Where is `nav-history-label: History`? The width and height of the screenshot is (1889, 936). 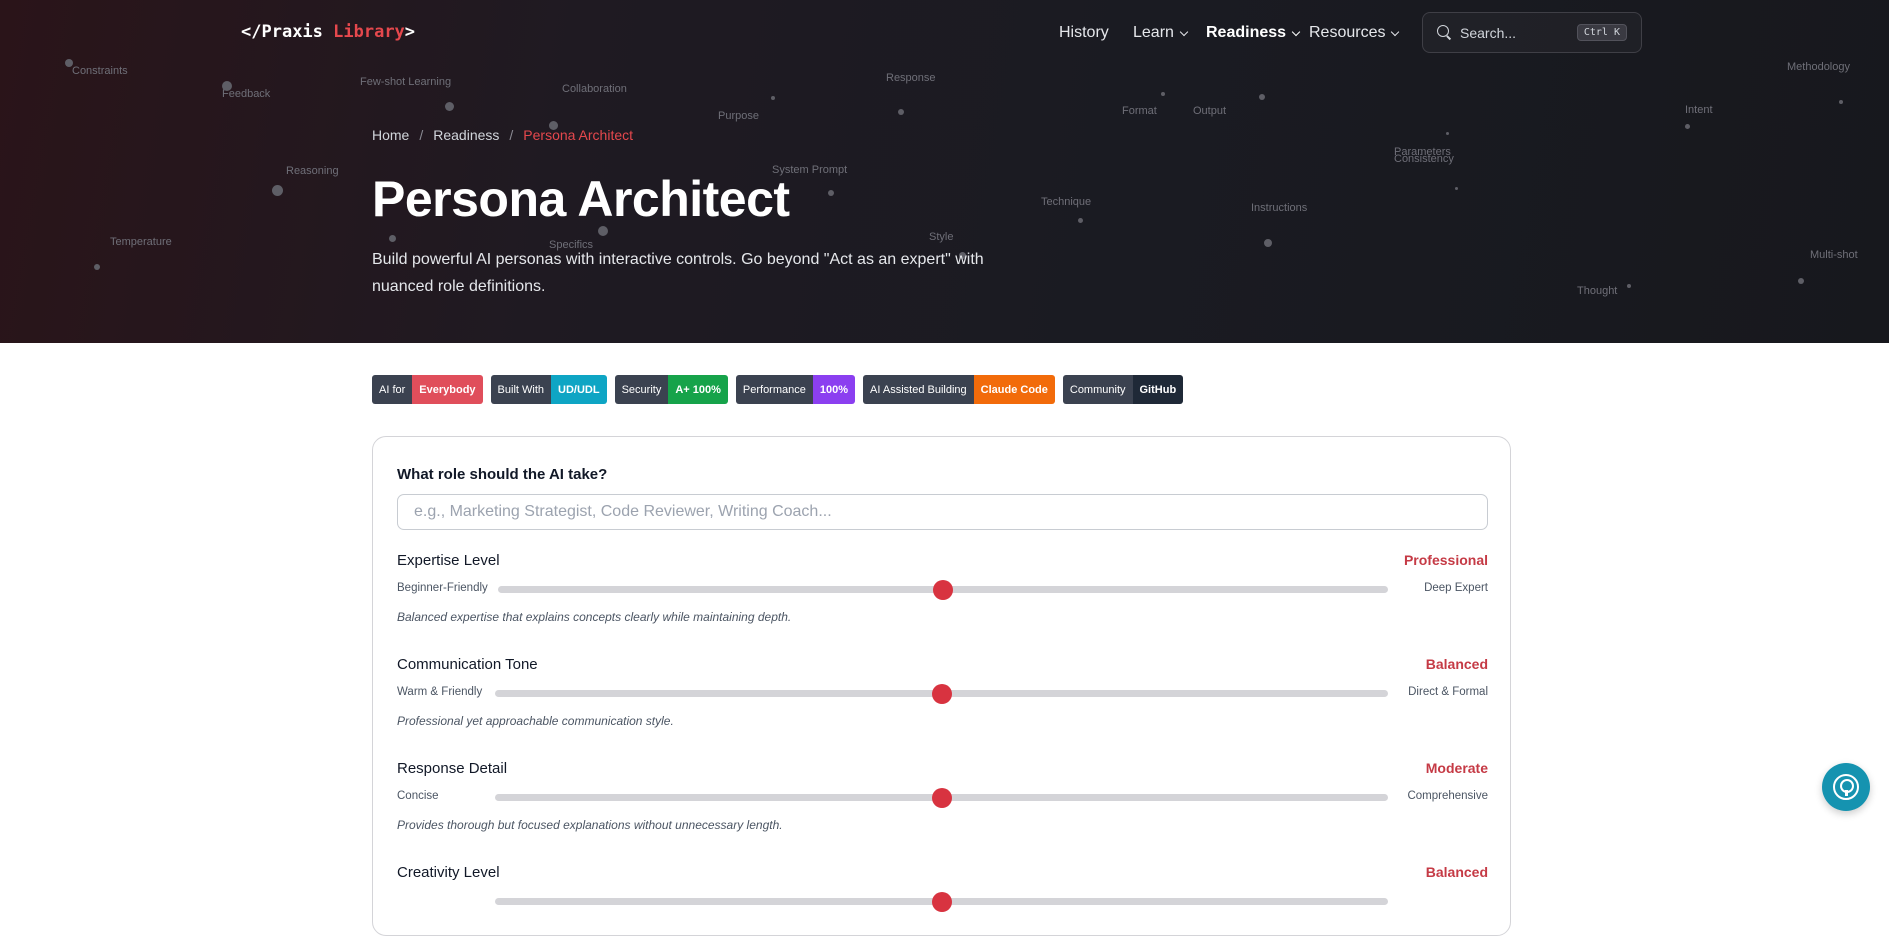
nav-history-label: History is located at coordinates (1084, 32).